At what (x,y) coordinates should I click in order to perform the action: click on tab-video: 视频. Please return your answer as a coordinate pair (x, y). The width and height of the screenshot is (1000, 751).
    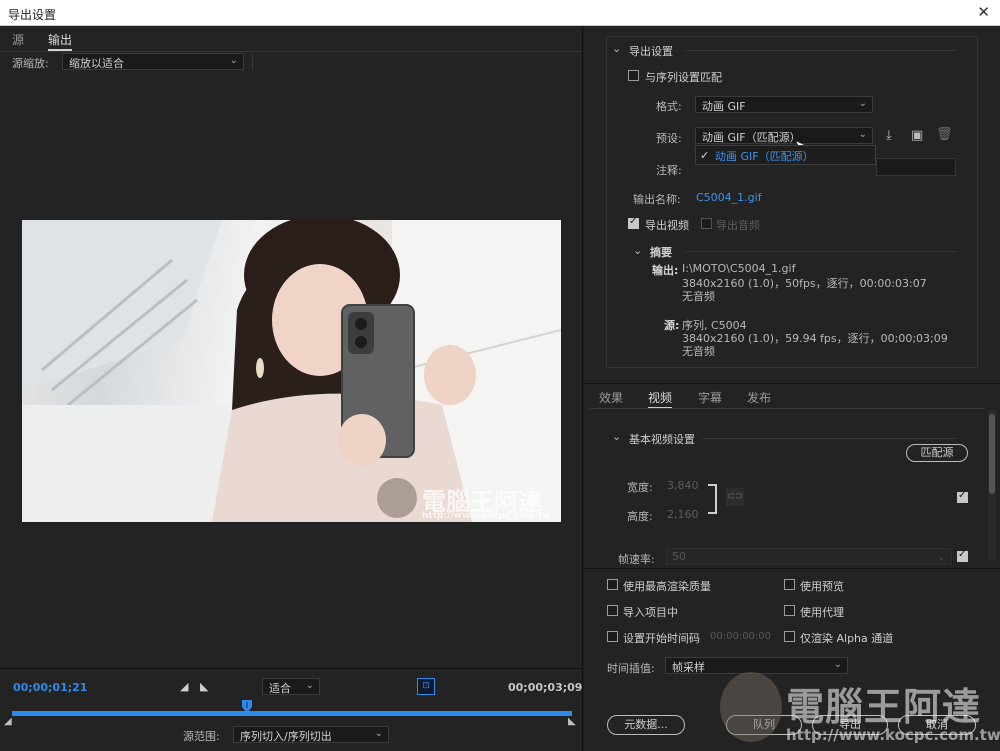
    Looking at the image, I should click on (660, 399).